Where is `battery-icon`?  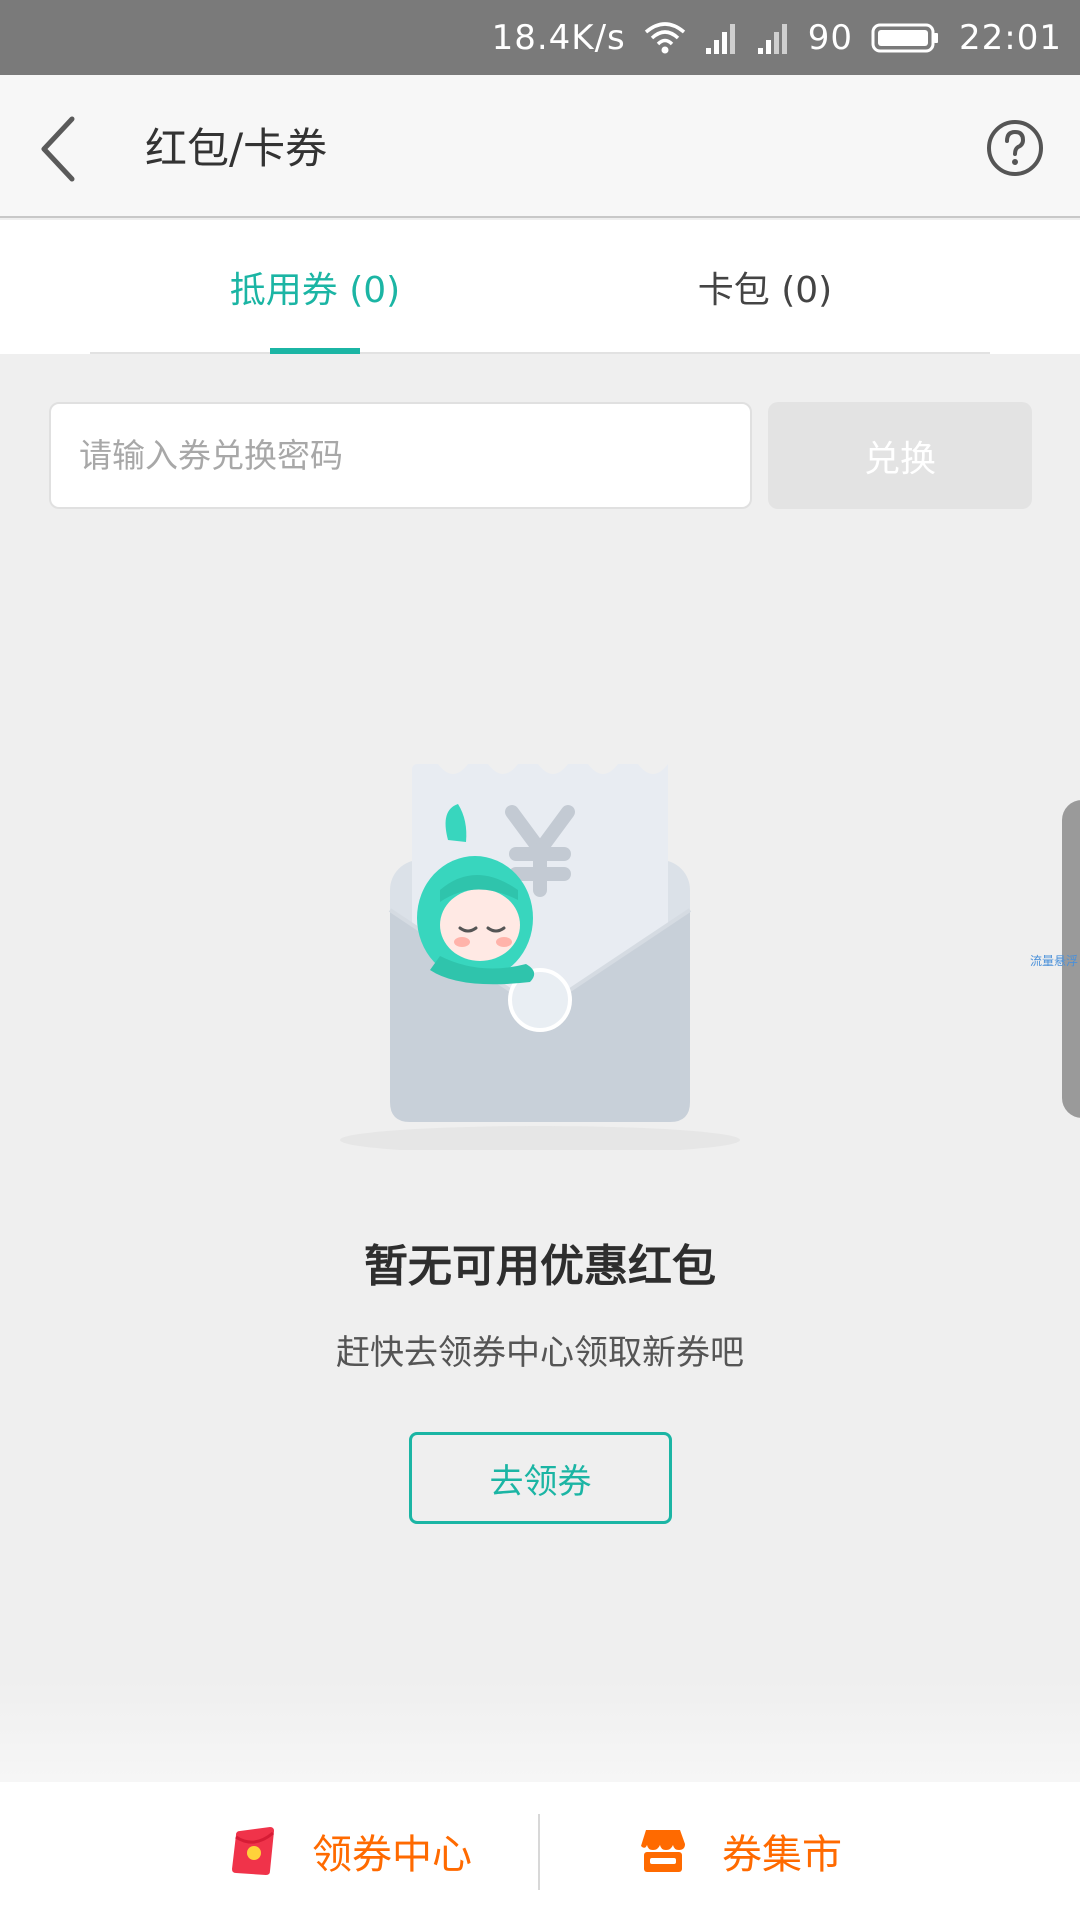
battery-icon is located at coordinates (906, 38).